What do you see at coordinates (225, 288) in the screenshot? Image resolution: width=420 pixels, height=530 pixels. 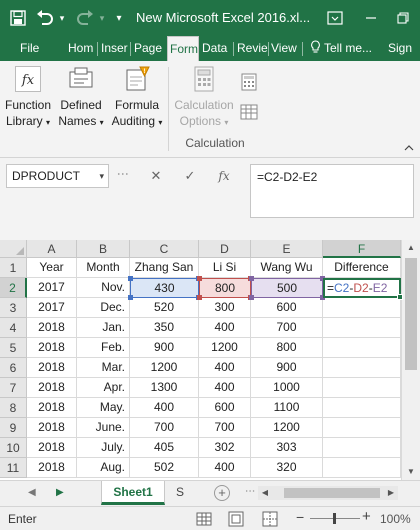 I see `cell-d2: 800` at bounding box center [225, 288].